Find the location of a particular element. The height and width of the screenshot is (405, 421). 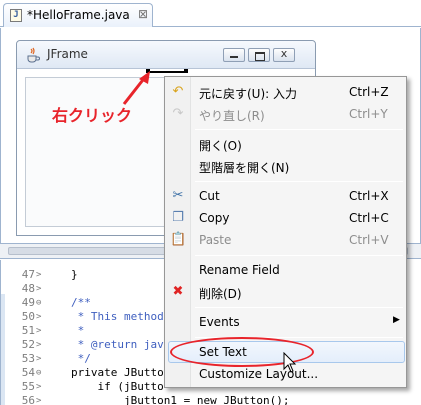

menu-item-redo: ↷ やり直し(R) Ctrl+Y is located at coordinates (285, 114).